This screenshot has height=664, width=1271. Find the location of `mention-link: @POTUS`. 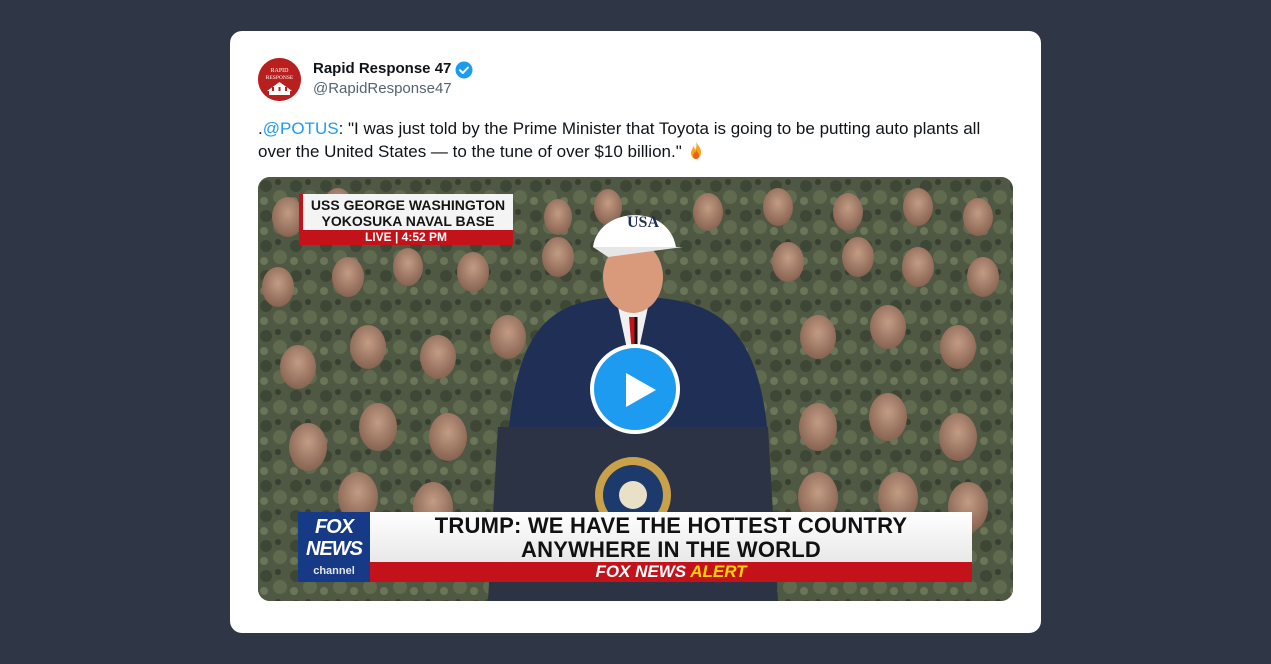

mention-link: @POTUS is located at coordinates (301, 128).